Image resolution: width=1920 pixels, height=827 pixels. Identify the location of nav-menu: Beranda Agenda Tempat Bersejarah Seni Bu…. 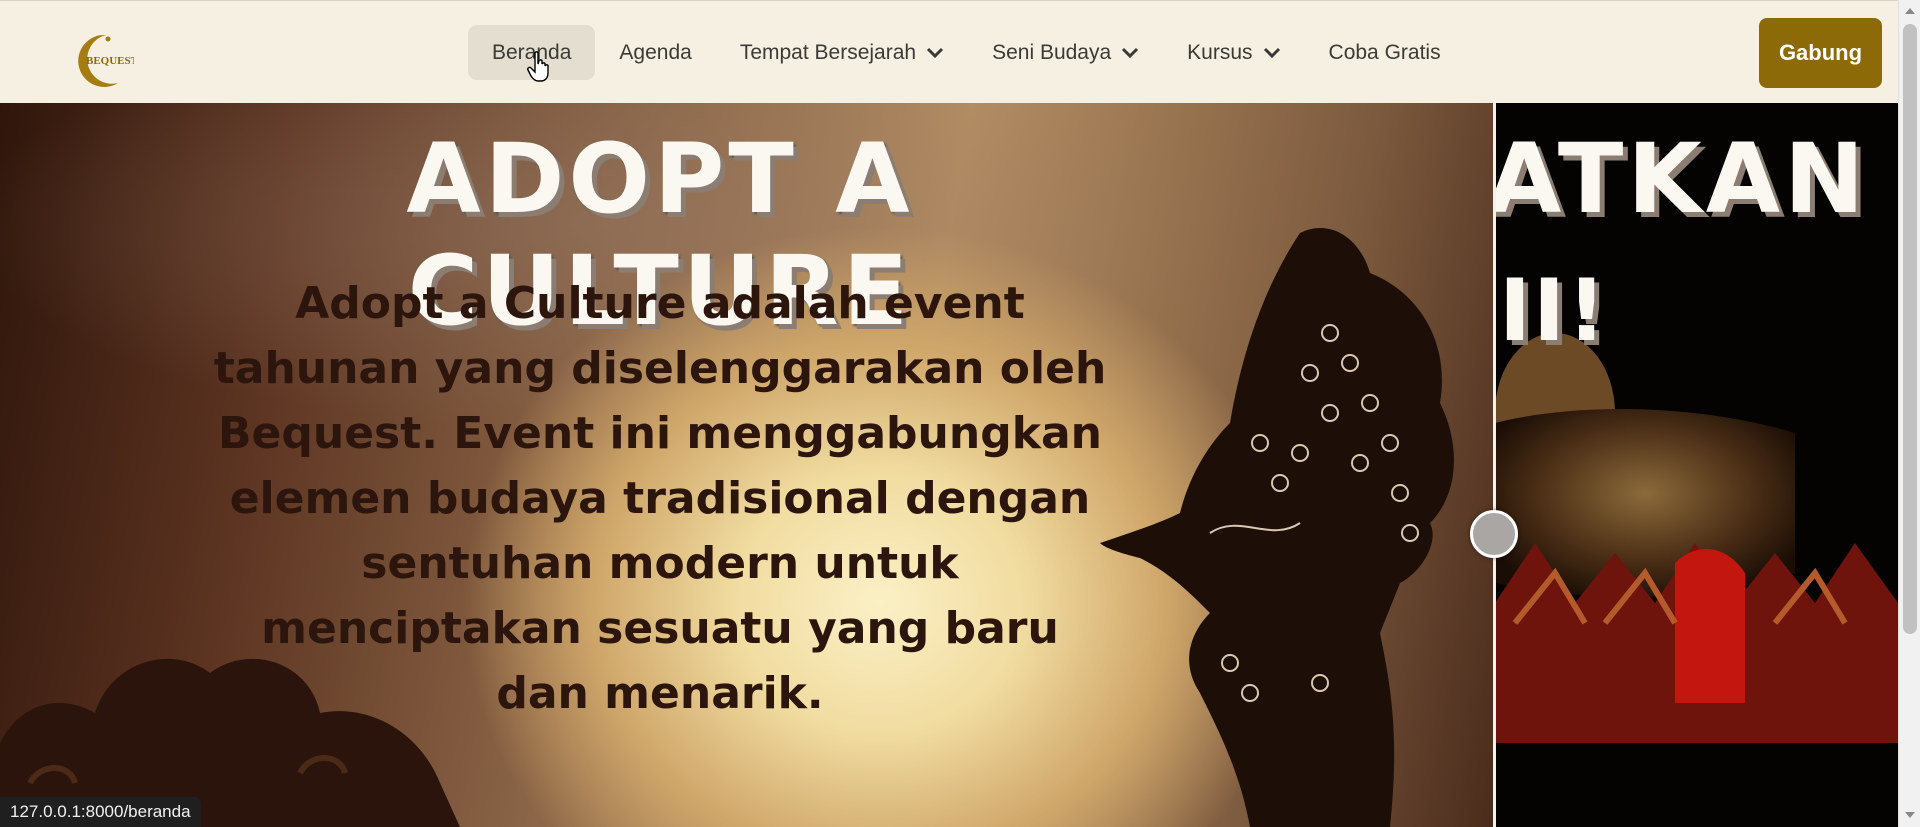
(966, 52).